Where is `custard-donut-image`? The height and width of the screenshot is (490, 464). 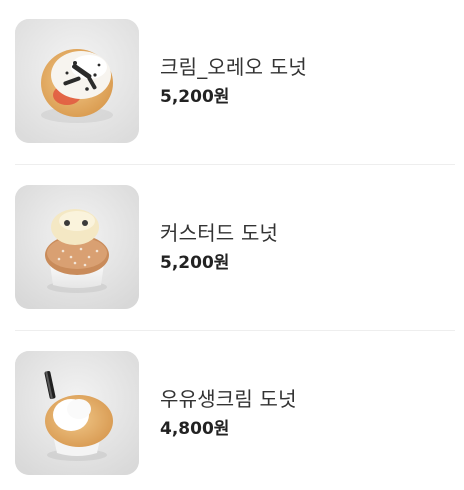 custard-donut-image is located at coordinates (77, 247).